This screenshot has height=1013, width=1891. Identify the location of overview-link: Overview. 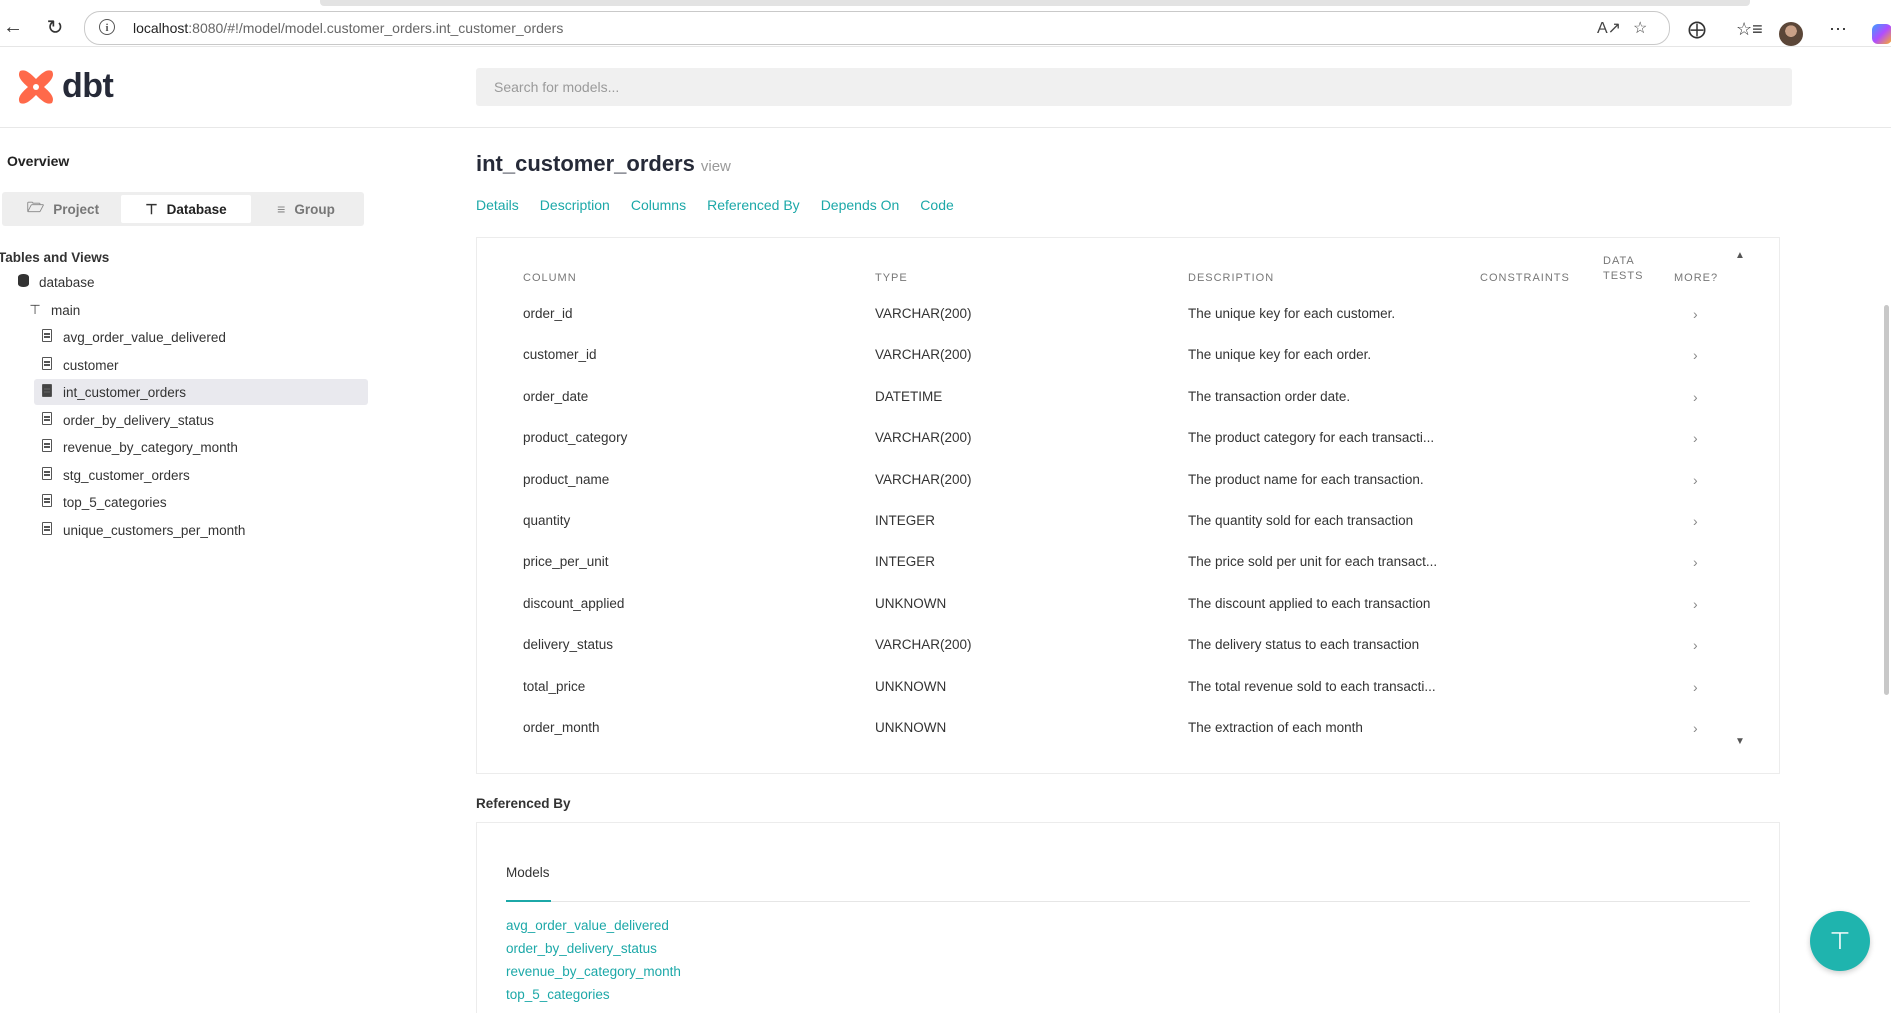
(38, 161).